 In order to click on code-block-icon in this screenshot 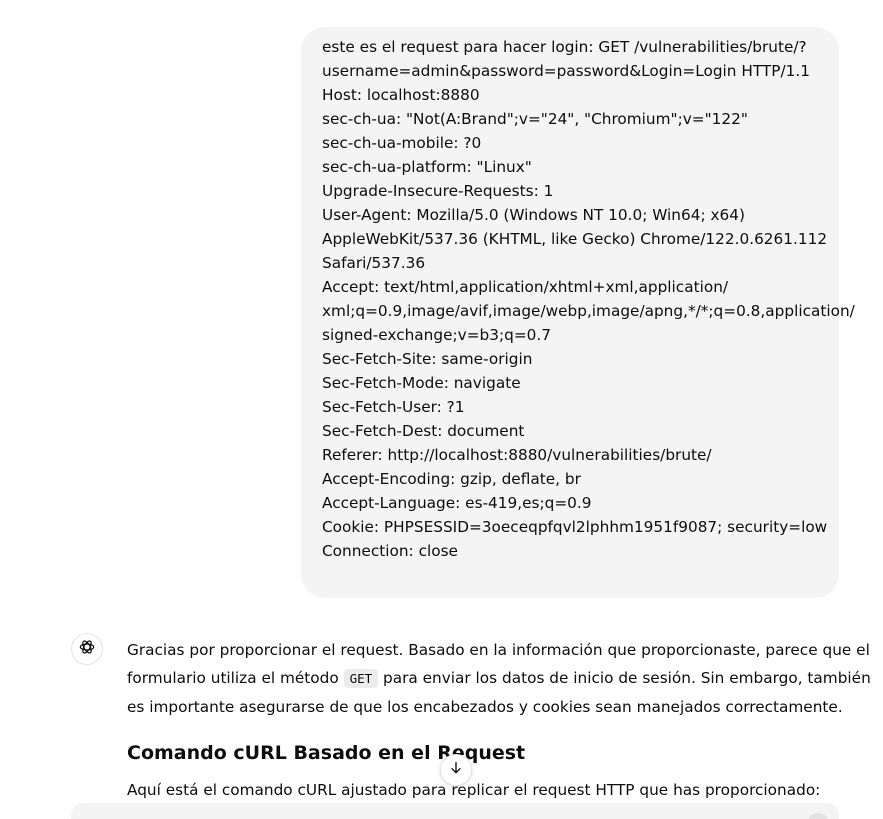, I will do `click(818, 816)`.